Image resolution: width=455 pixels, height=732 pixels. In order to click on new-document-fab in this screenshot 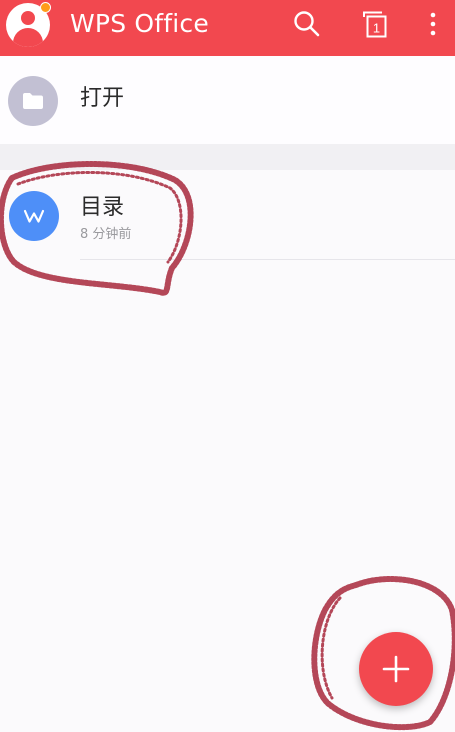, I will do `click(396, 669)`.